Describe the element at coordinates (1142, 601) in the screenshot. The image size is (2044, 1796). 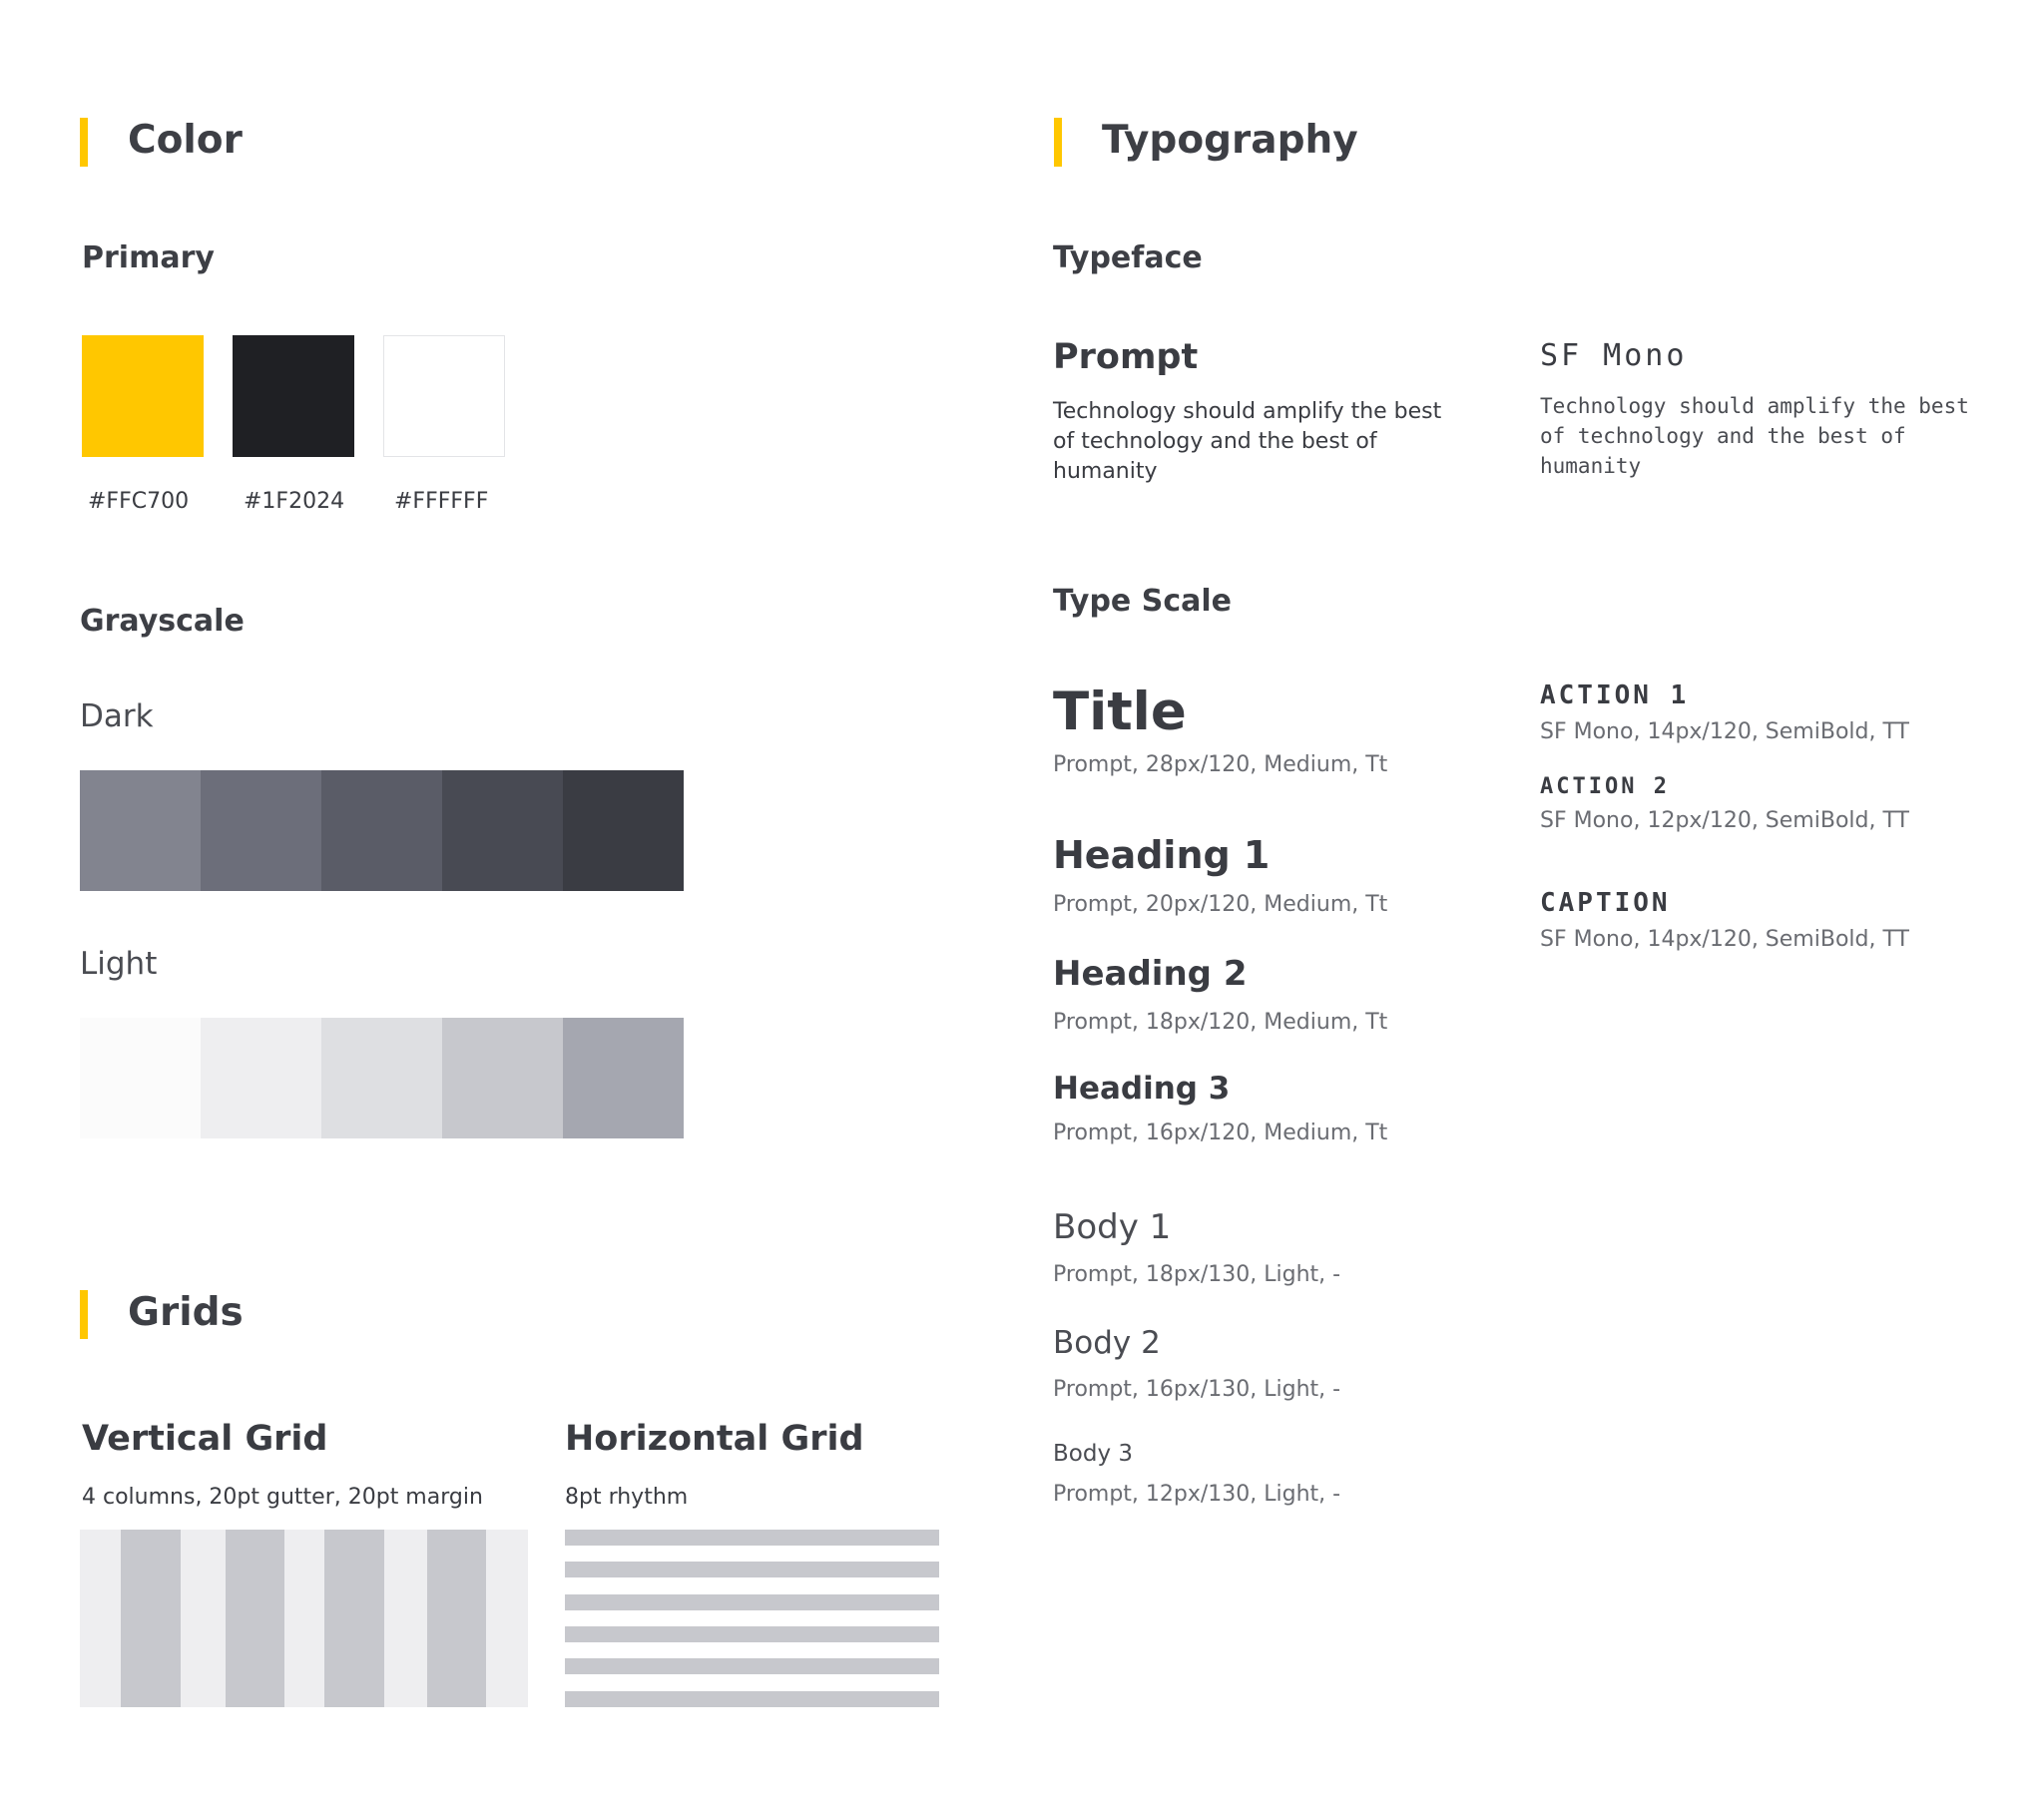
I see `type-scale-label: Type Scale` at that location.